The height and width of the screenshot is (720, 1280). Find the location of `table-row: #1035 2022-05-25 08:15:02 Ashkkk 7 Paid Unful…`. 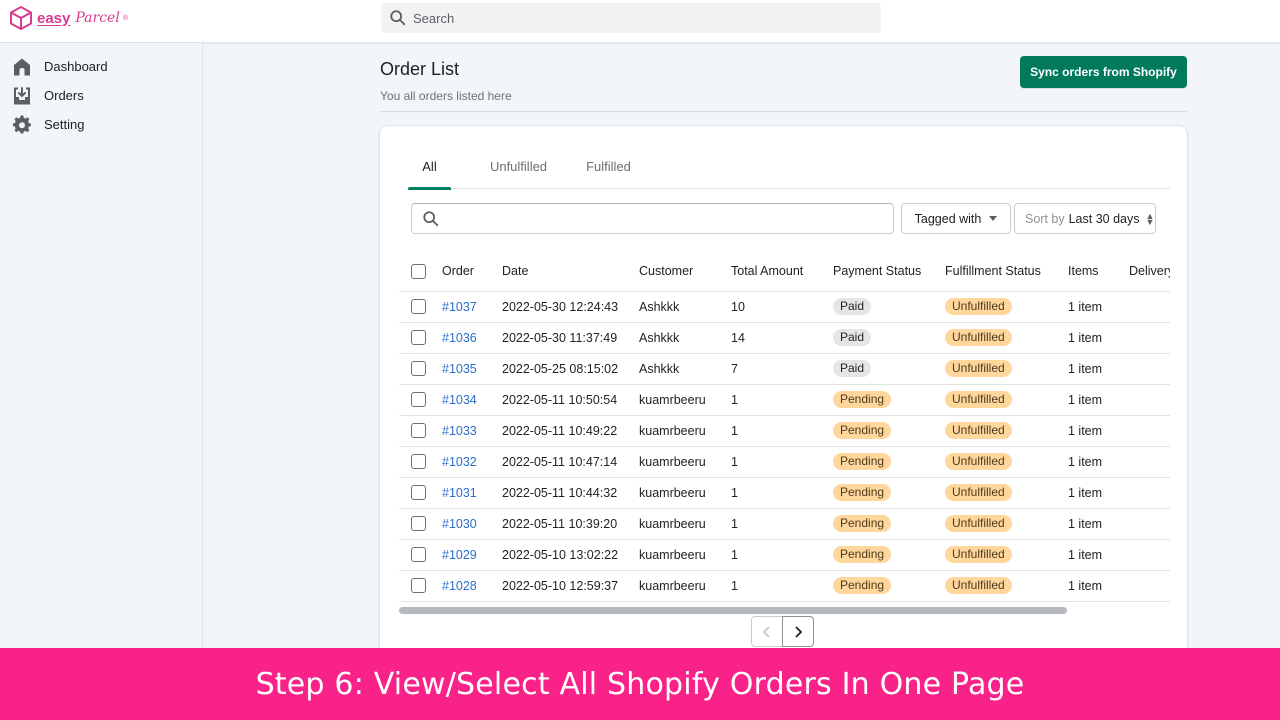

table-row: #1035 2022-05-25 08:15:02 Ashkkk 7 Paid Unful… is located at coordinates (784, 369).